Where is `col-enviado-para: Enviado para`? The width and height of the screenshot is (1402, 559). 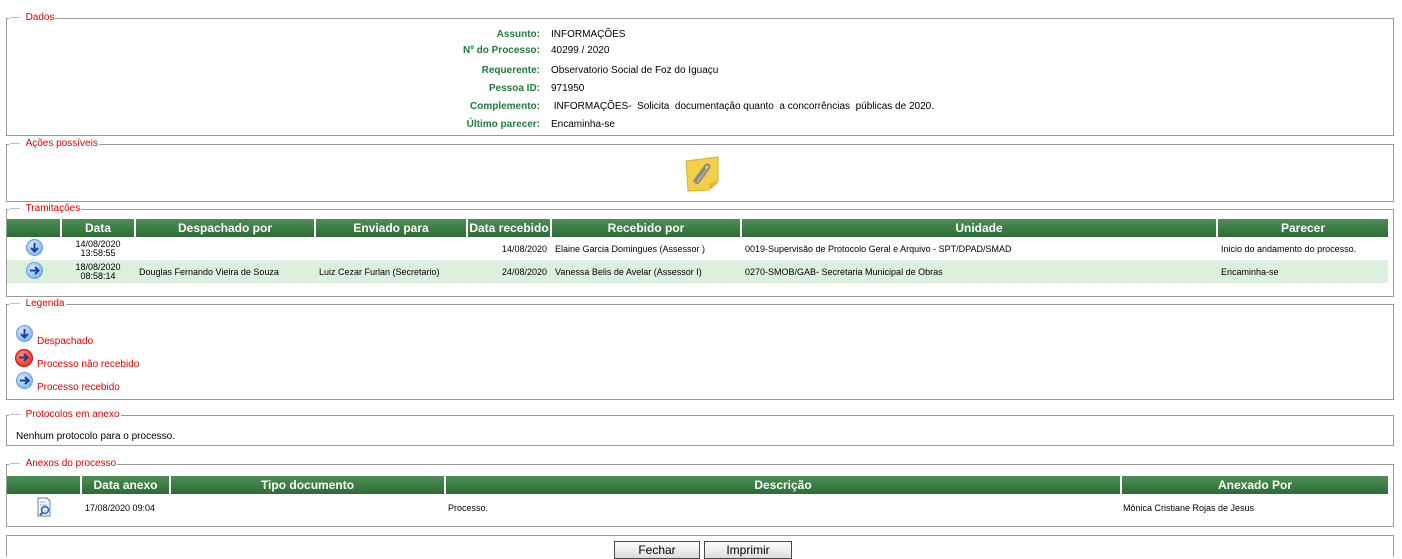 col-enviado-para: Enviado para is located at coordinates (391, 228).